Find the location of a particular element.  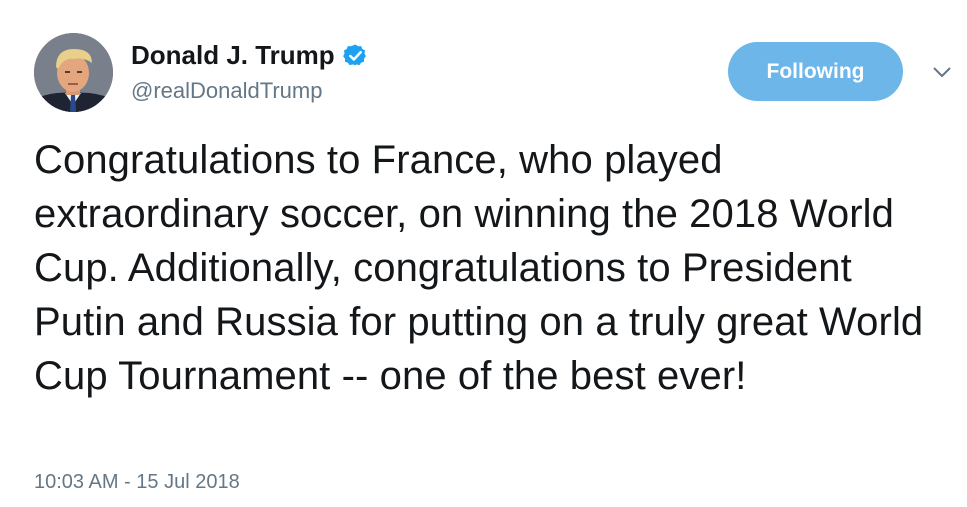

chevron-down-icon is located at coordinates (942, 72).